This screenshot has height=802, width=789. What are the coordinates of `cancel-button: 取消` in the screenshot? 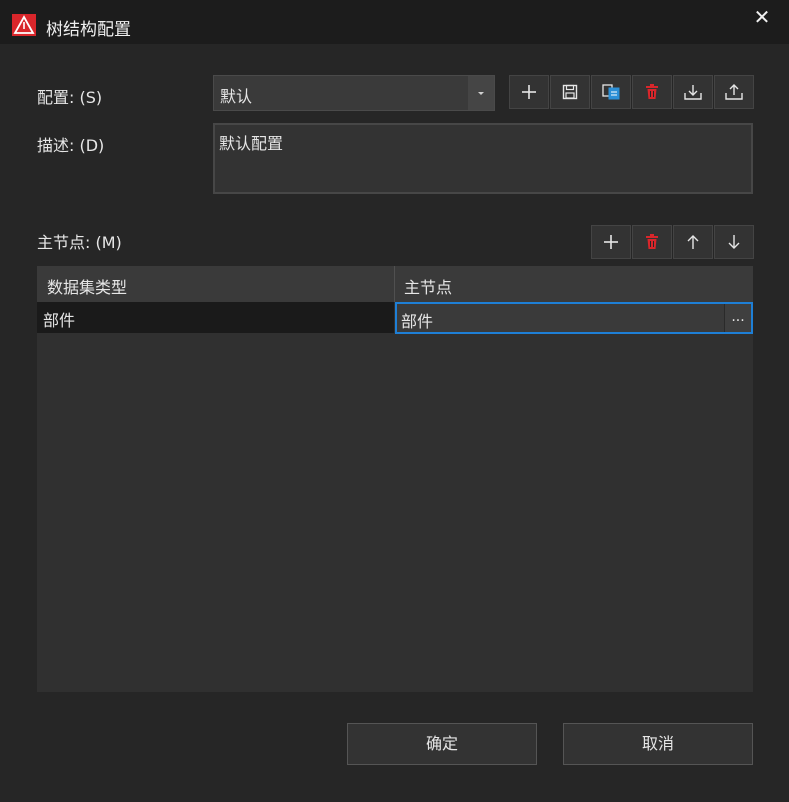 It's located at (658, 744).